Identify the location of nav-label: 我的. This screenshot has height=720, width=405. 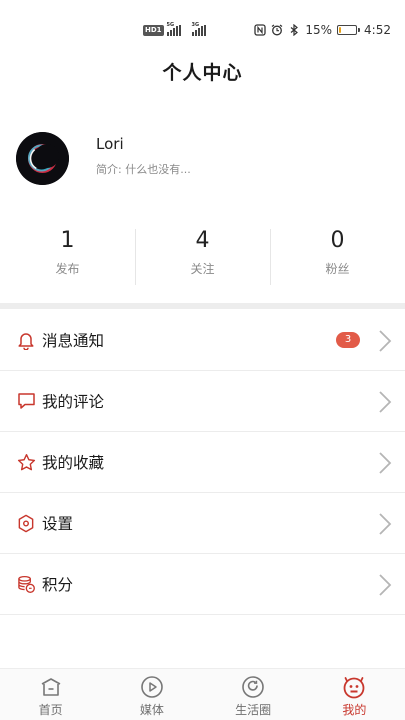
(354, 710).